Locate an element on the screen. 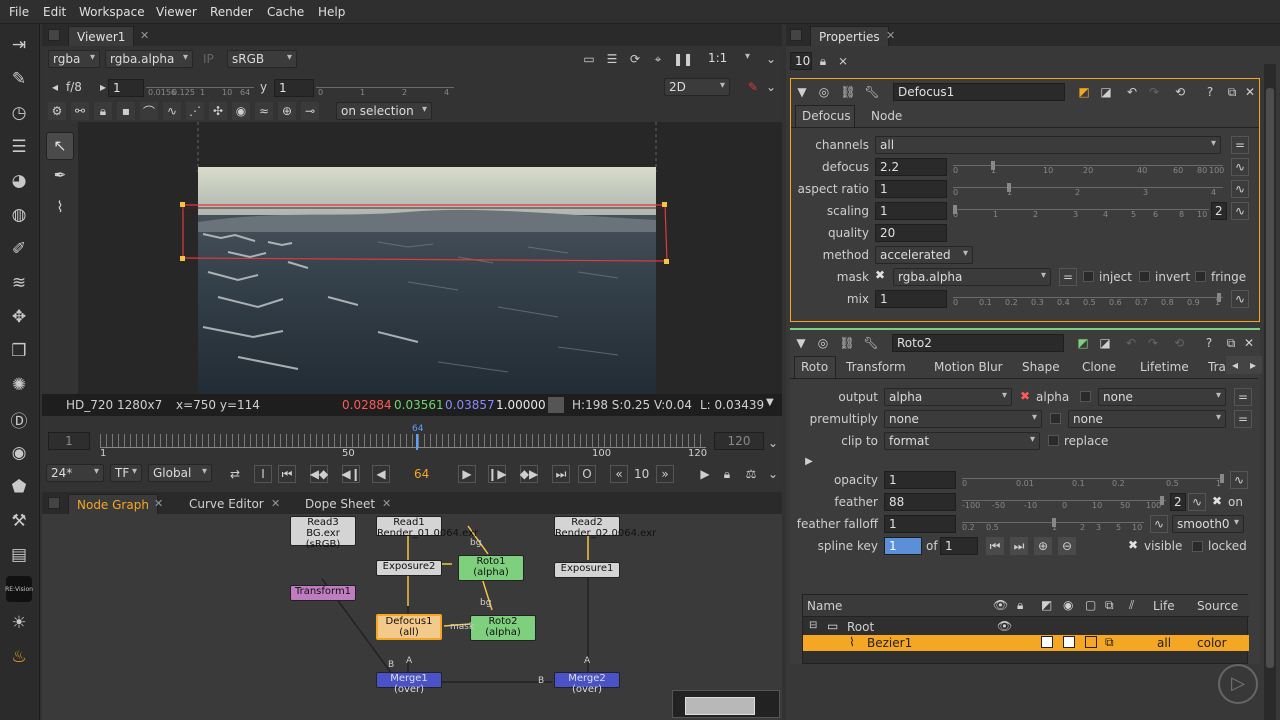  curve-icon: ⌒ is located at coordinates (149, 111).